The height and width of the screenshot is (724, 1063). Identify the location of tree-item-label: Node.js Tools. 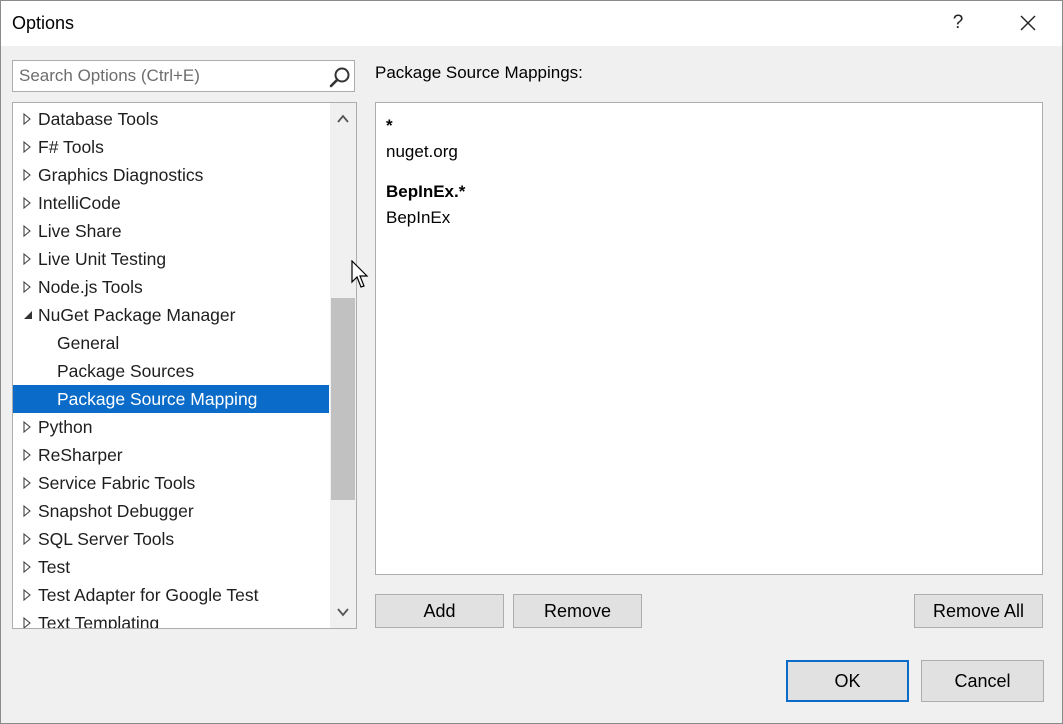
(90, 287).